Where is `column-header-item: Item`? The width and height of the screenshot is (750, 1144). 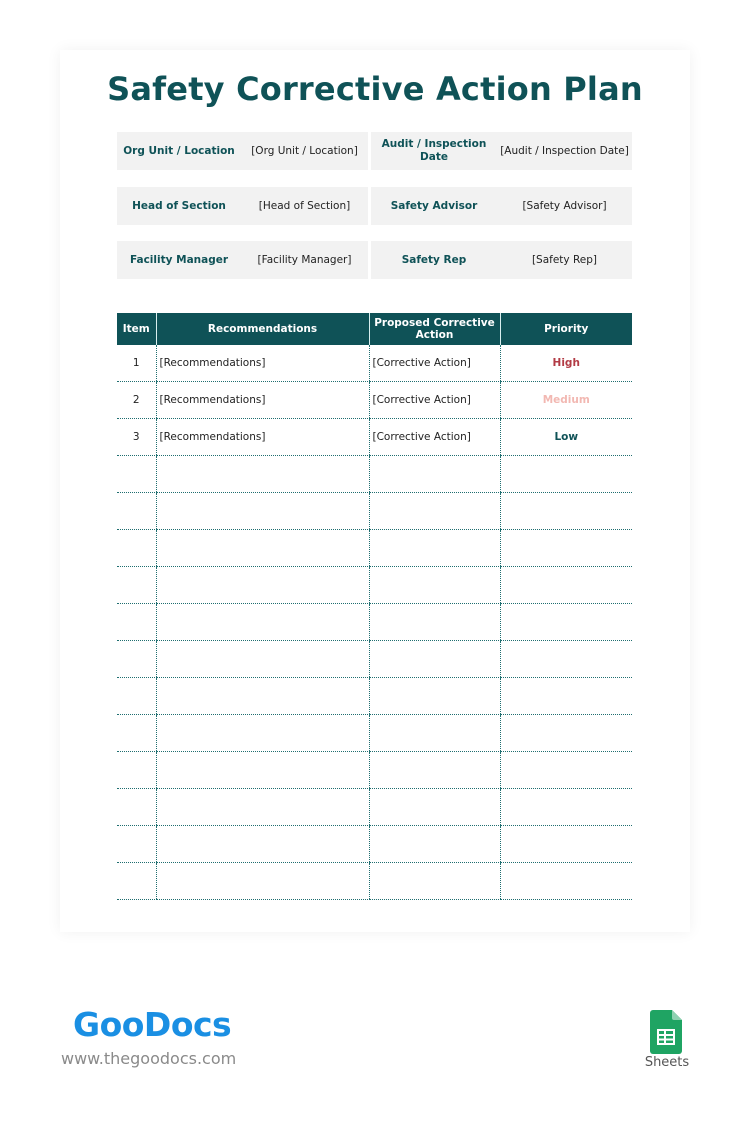
column-header-item: Item is located at coordinates (136, 329).